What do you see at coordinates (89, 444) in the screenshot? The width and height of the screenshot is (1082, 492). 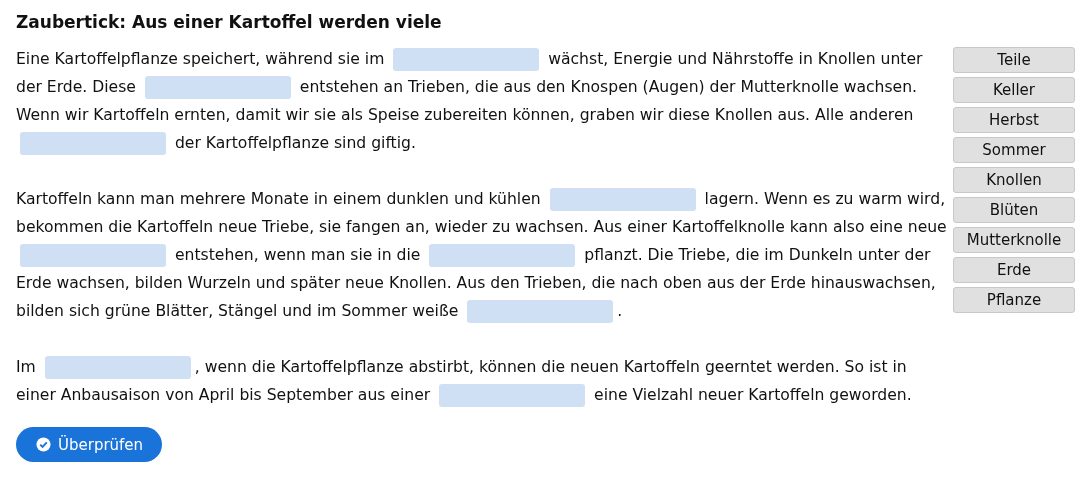 I see `check-button: Überprüfen` at bounding box center [89, 444].